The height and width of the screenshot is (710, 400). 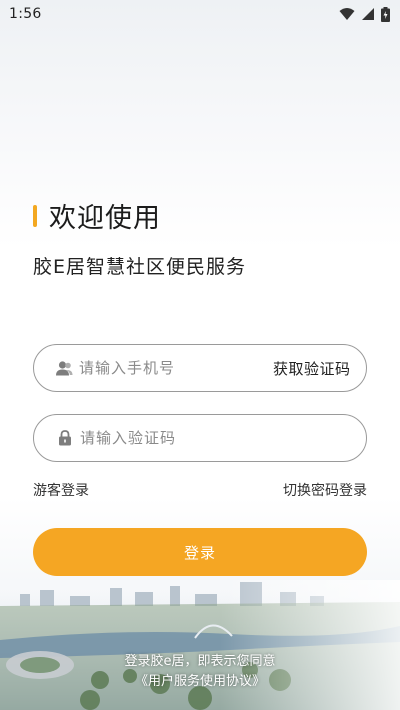 What do you see at coordinates (64, 368) in the screenshot?
I see `user-icon` at bounding box center [64, 368].